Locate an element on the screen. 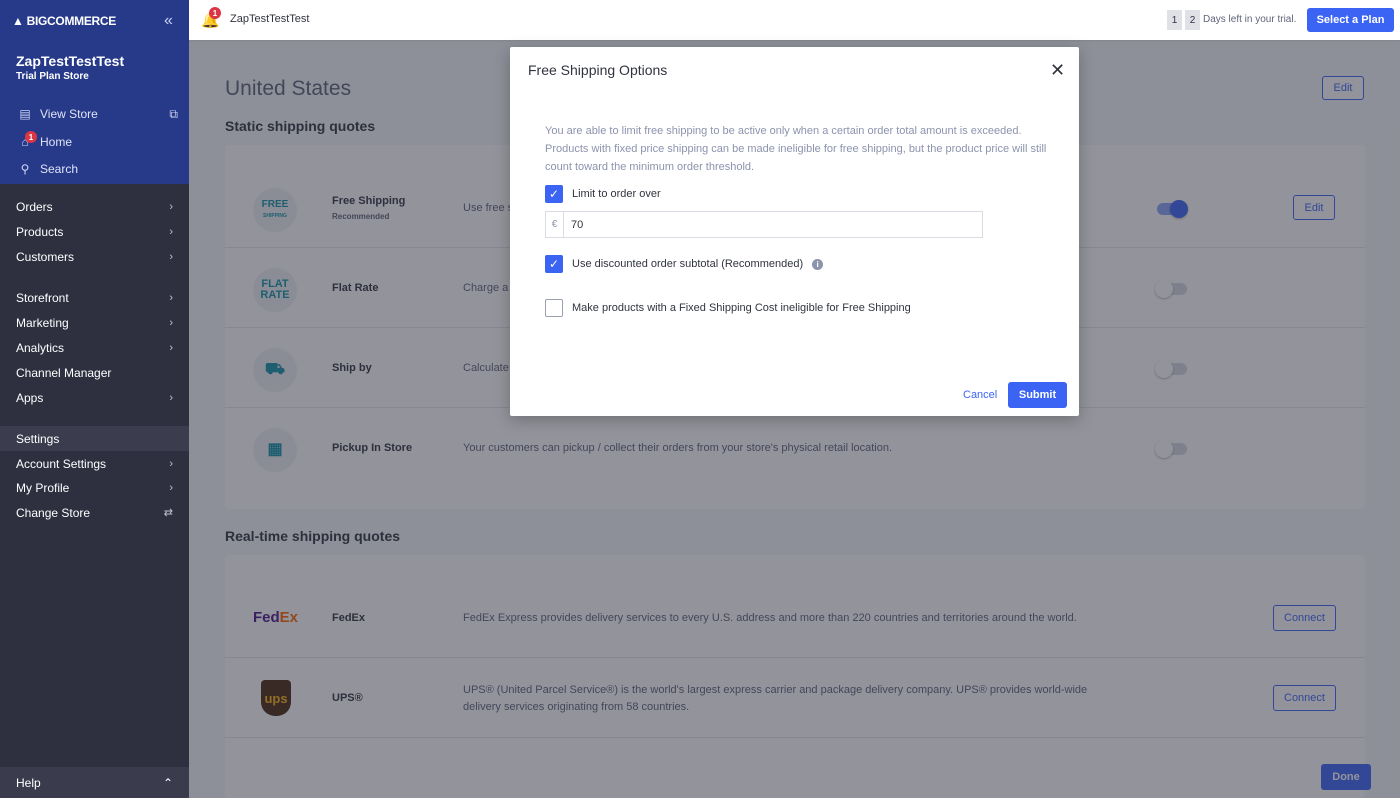 The image size is (1400, 798). modal-title: Free Shipping Options is located at coordinates (598, 70).